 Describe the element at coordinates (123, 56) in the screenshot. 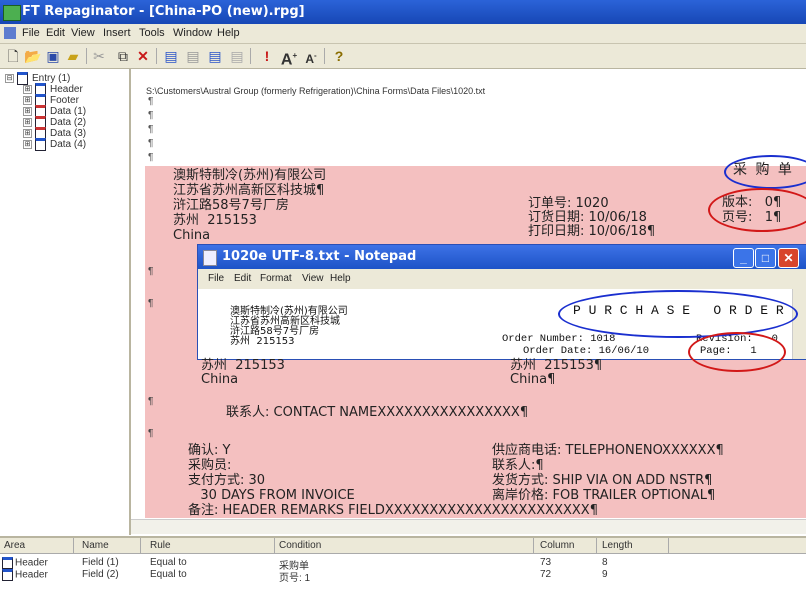

I see `properties-icon: ⧉` at that location.